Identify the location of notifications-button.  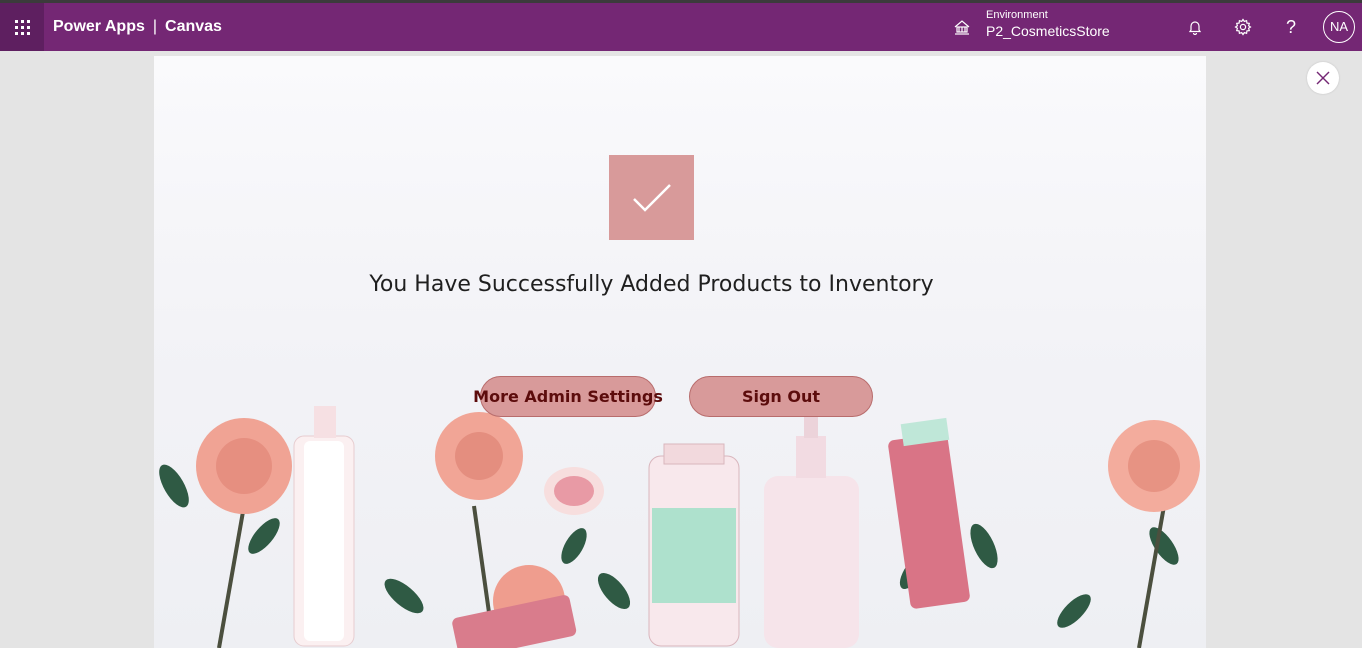
(1195, 27).